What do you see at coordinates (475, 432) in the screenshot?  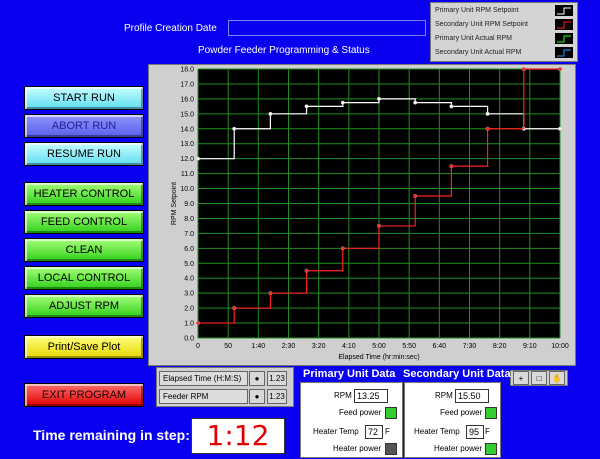 I see `secondary-heater-temp-value: 95` at bounding box center [475, 432].